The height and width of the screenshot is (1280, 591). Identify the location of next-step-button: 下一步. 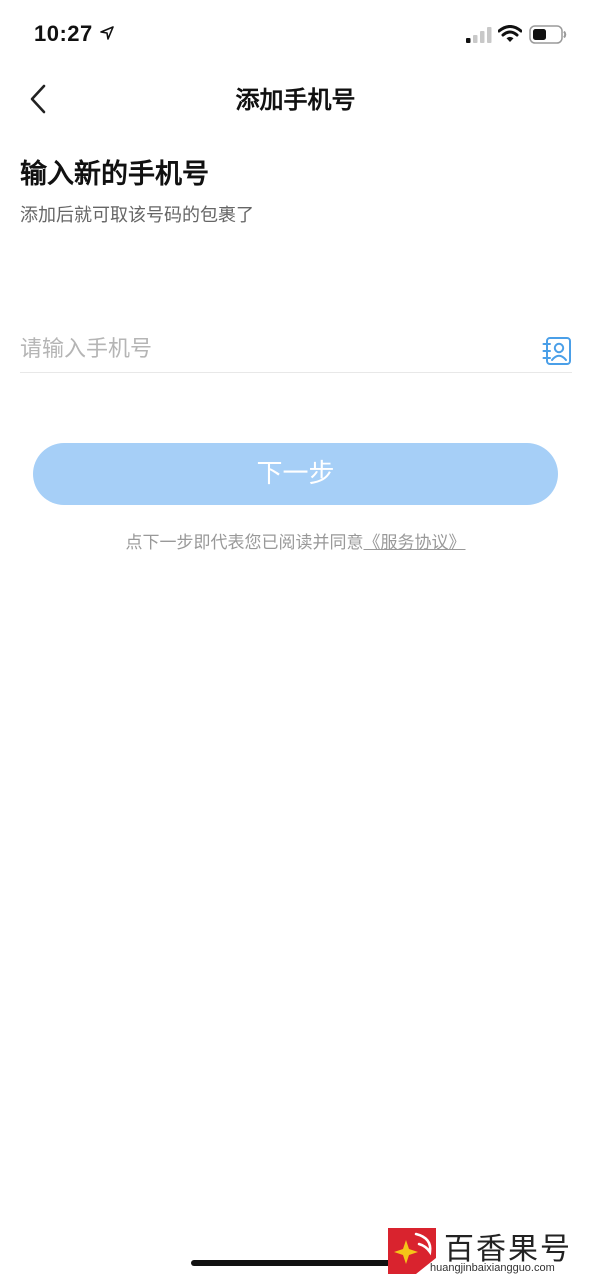
(295, 474).